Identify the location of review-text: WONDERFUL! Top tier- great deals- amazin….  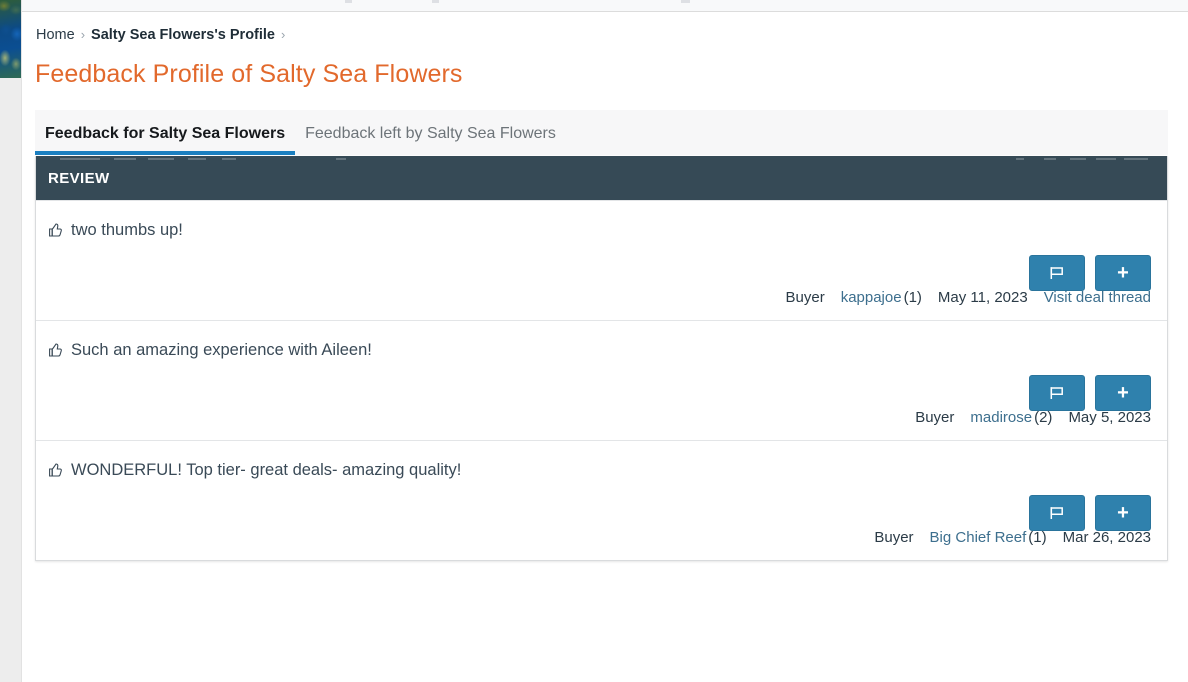
(266, 470).